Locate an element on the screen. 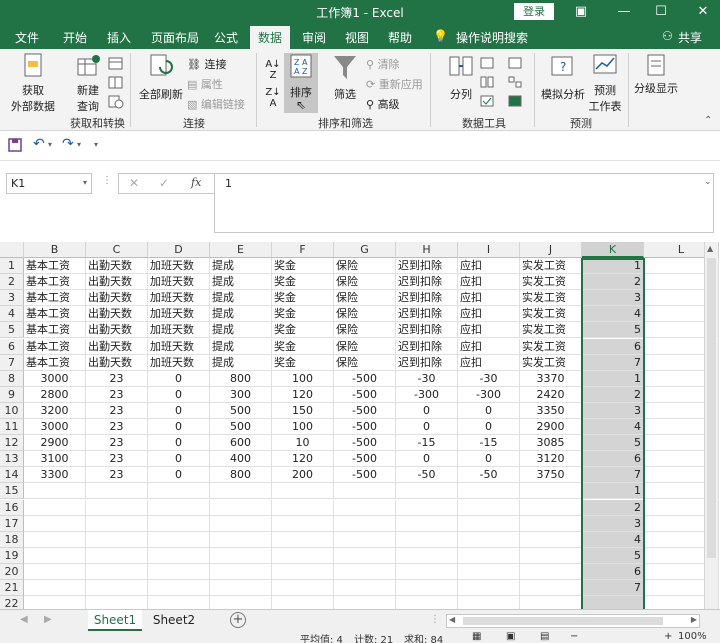 This screenshot has height=643, width=720. cell: 200 is located at coordinates (303, 475).